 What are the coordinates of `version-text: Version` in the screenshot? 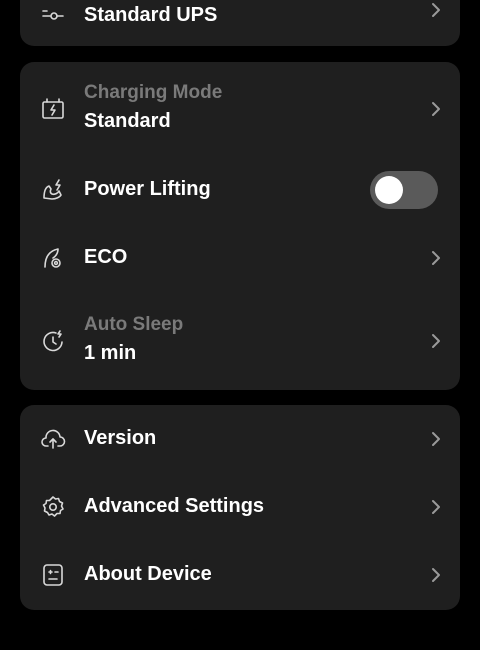 It's located at (120, 438).